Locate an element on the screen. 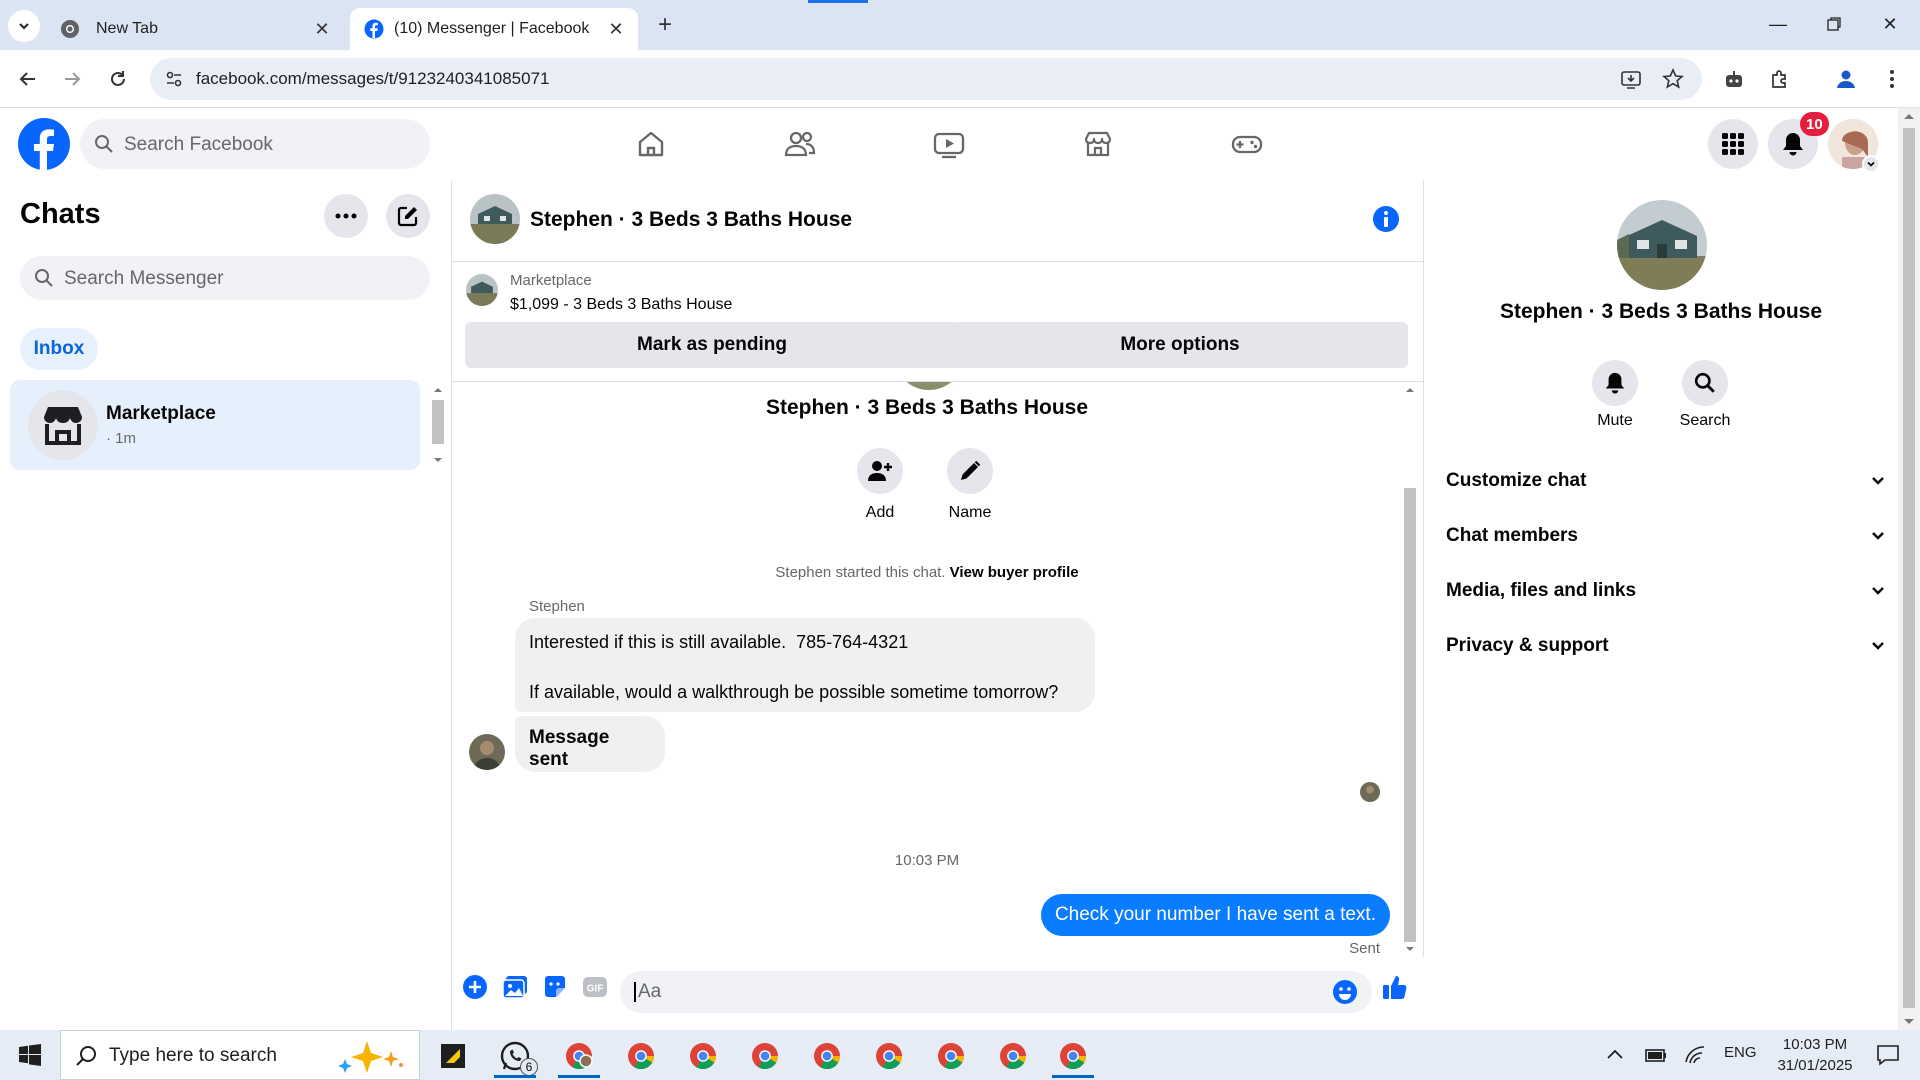  sender-name: Stephen is located at coordinates (557, 606).